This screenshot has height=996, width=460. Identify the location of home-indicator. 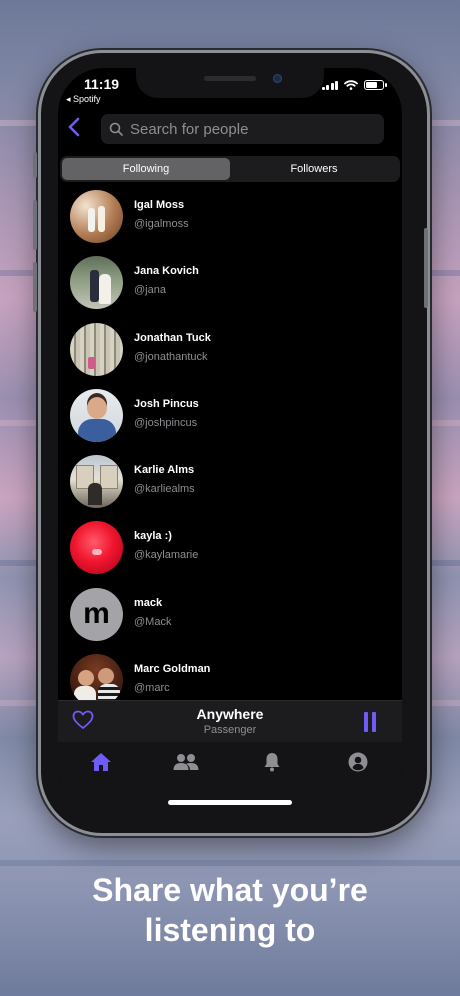
(230, 802).